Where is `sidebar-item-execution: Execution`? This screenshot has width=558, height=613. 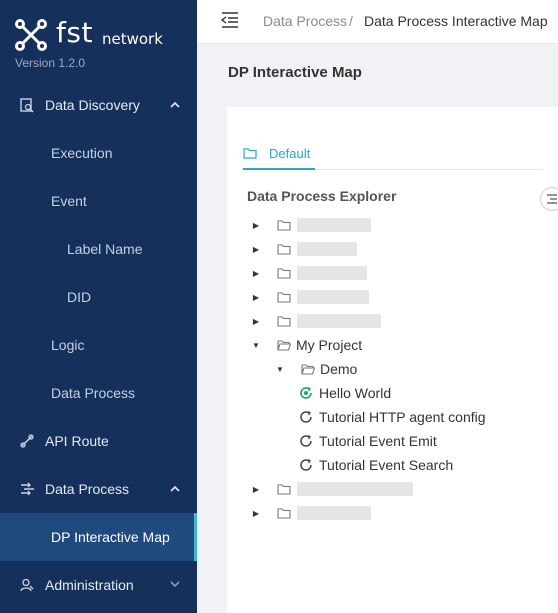 sidebar-item-execution: Execution is located at coordinates (98, 153).